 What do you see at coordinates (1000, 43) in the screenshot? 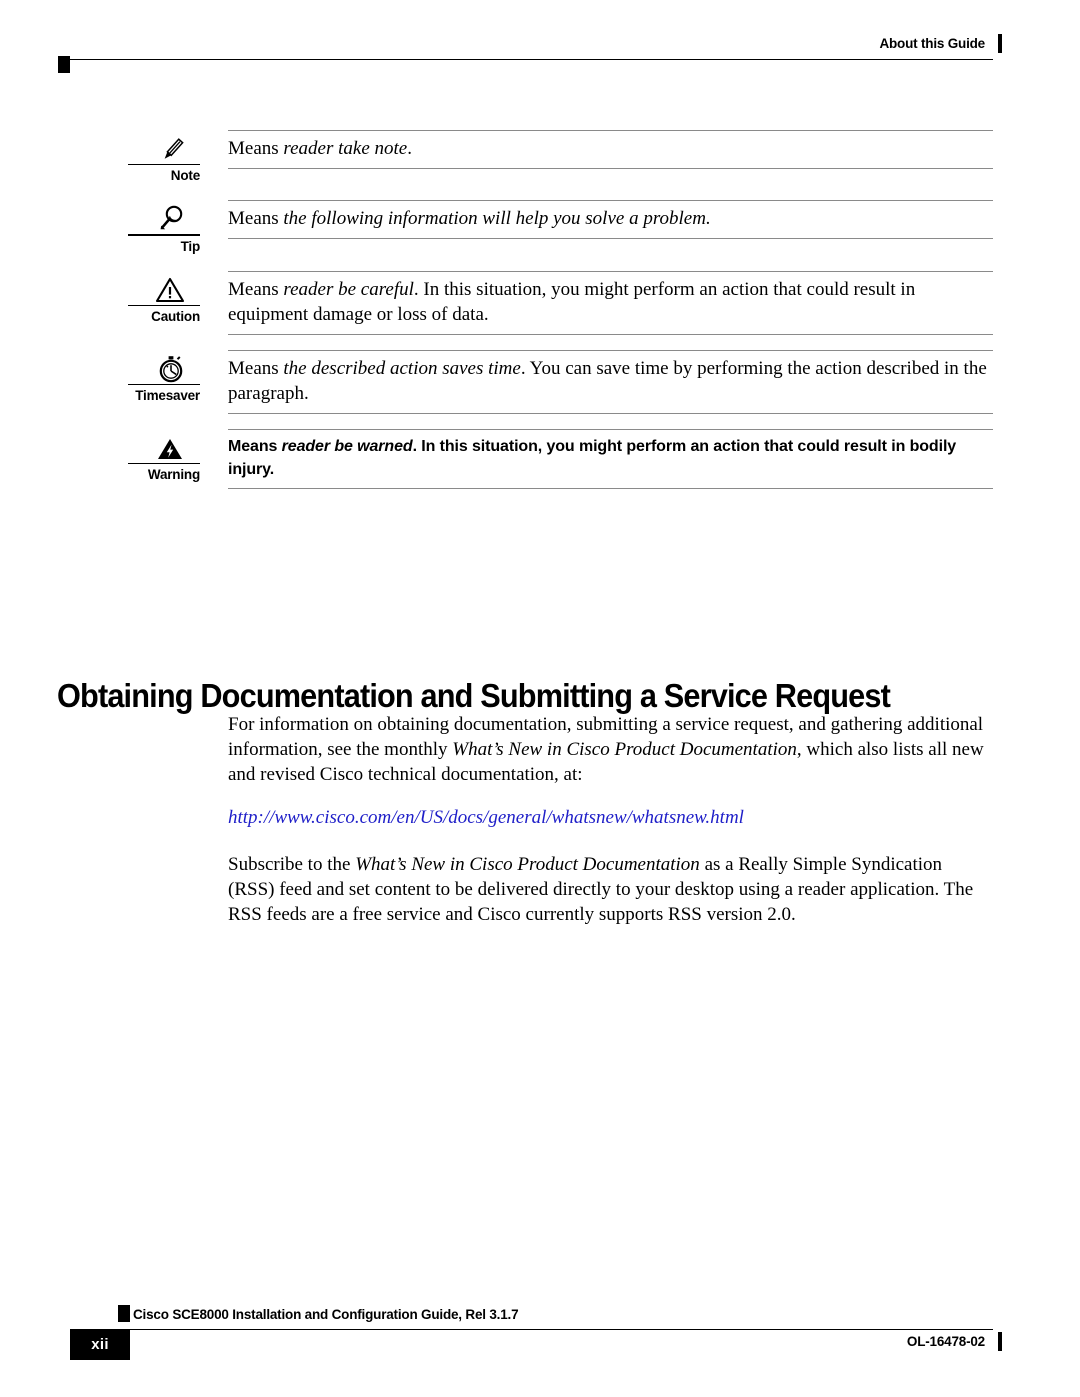
I see `header-tick-mark` at bounding box center [1000, 43].